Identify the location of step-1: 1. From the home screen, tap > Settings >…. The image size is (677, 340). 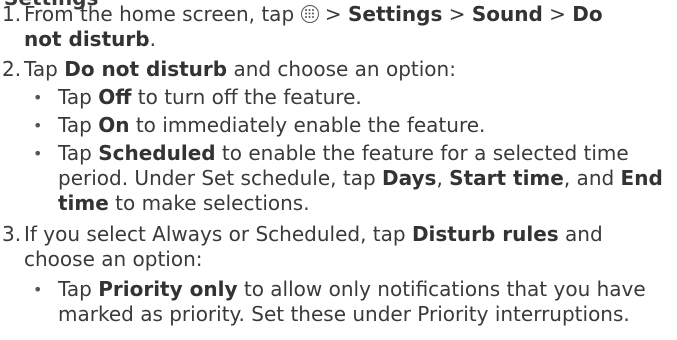
(302, 14).